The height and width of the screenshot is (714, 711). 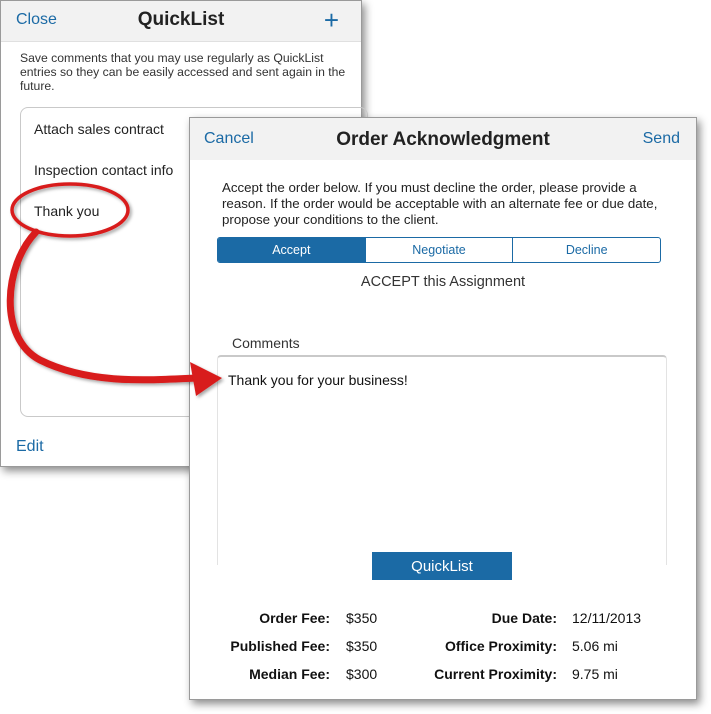 What do you see at coordinates (595, 646) in the screenshot?
I see `office-proximity-value: 5.06 mi` at bounding box center [595, 646].